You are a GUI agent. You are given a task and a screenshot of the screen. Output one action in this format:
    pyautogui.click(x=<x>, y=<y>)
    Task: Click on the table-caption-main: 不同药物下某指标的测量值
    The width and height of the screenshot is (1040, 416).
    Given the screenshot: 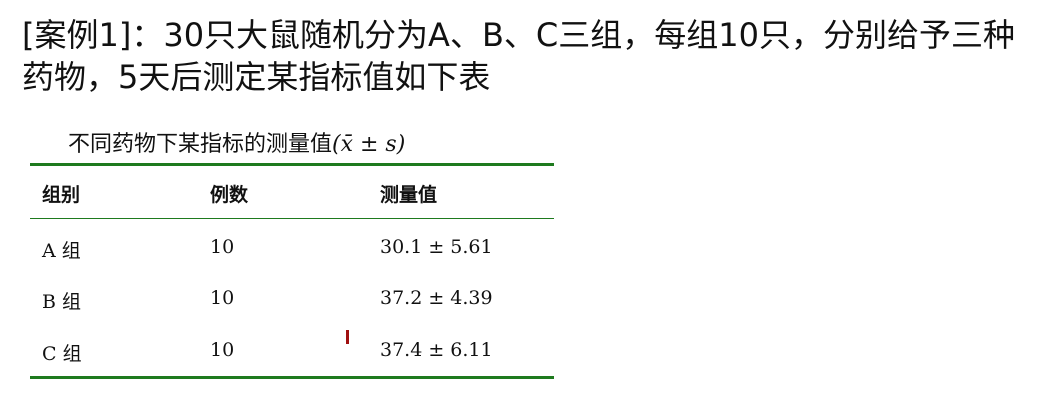 What is the action you would take?
    pyautogui.click(x=200, y=144)
    